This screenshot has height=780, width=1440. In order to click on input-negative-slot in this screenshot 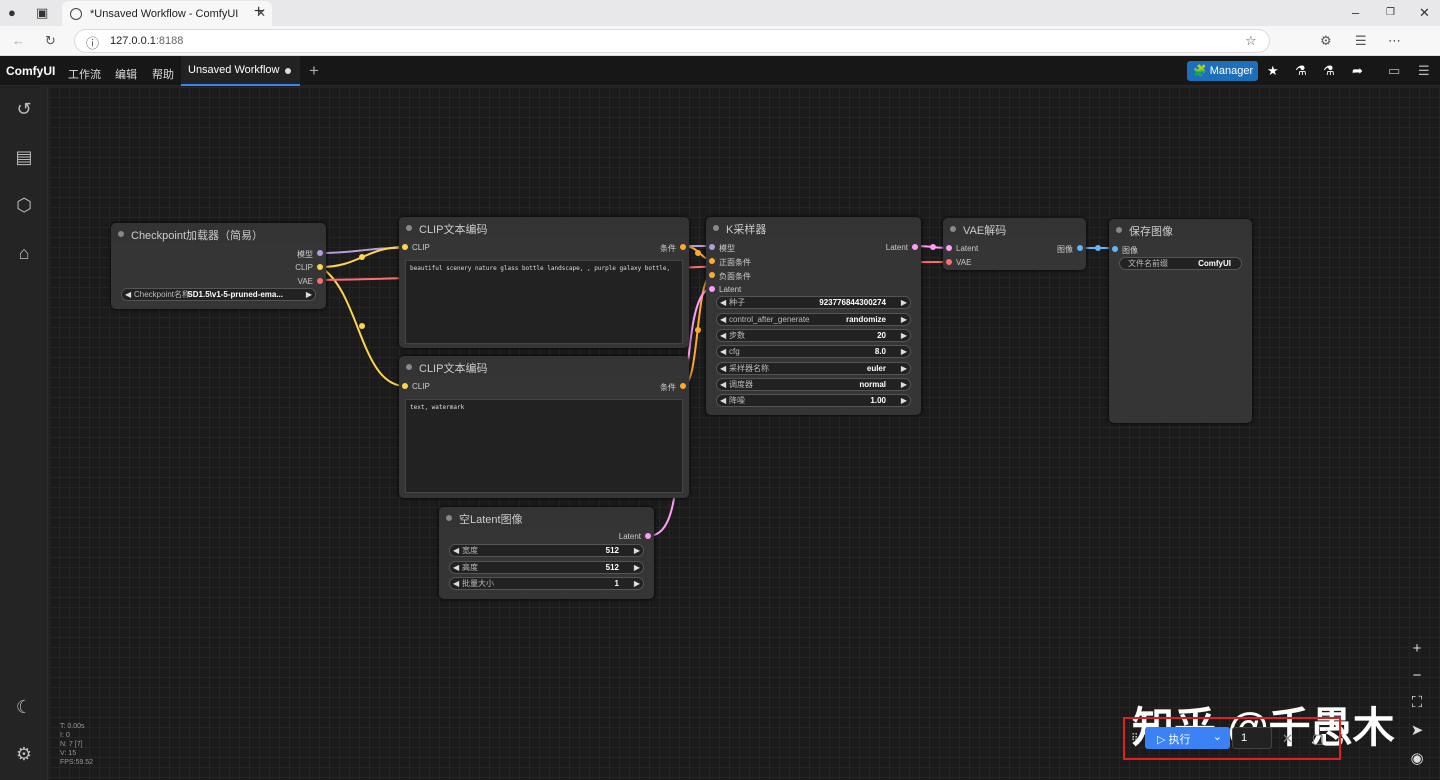, I will do `click(712, 275)`.